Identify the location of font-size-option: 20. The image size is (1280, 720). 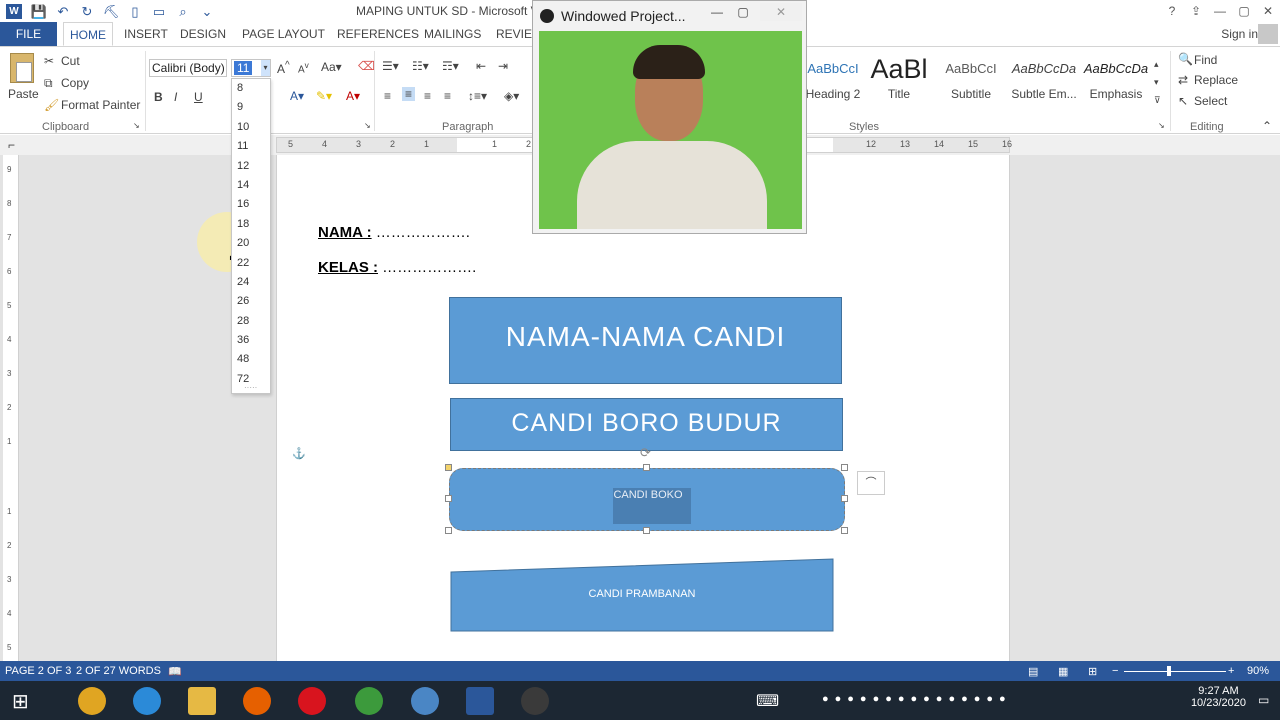
(251, 243).